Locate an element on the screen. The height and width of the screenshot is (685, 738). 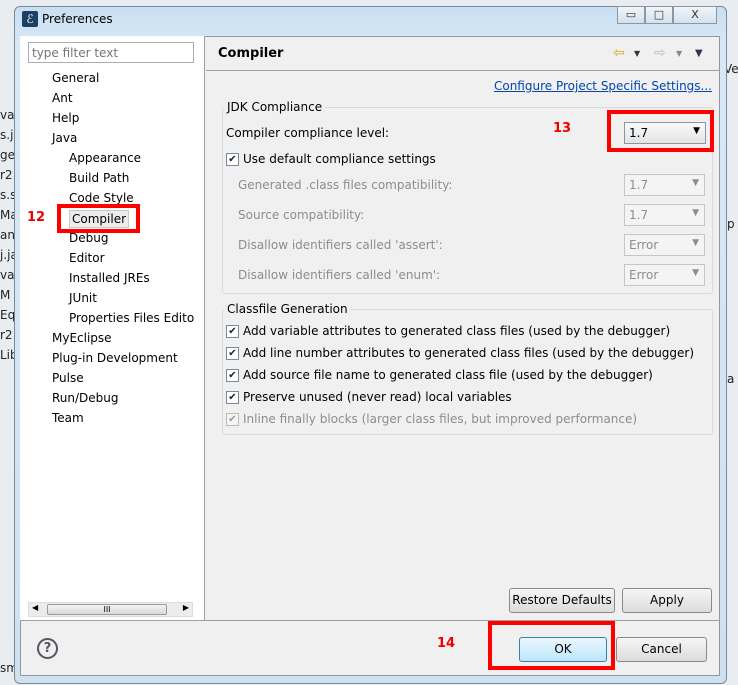
background-text-fragment: ge is located at coordinates (7, 155).